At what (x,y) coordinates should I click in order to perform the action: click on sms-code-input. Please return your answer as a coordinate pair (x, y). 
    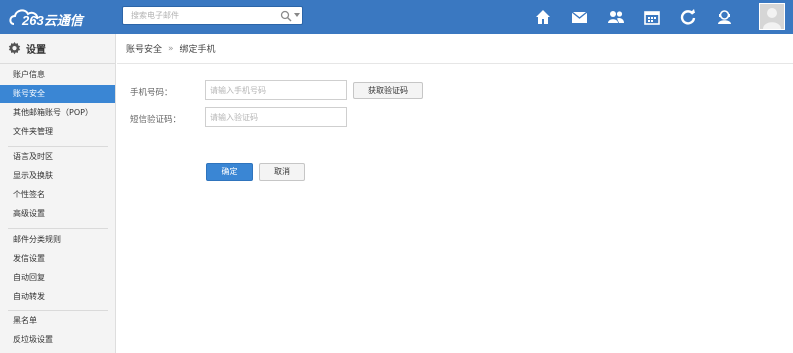
    Looking at the image, I should click on (276, 117).